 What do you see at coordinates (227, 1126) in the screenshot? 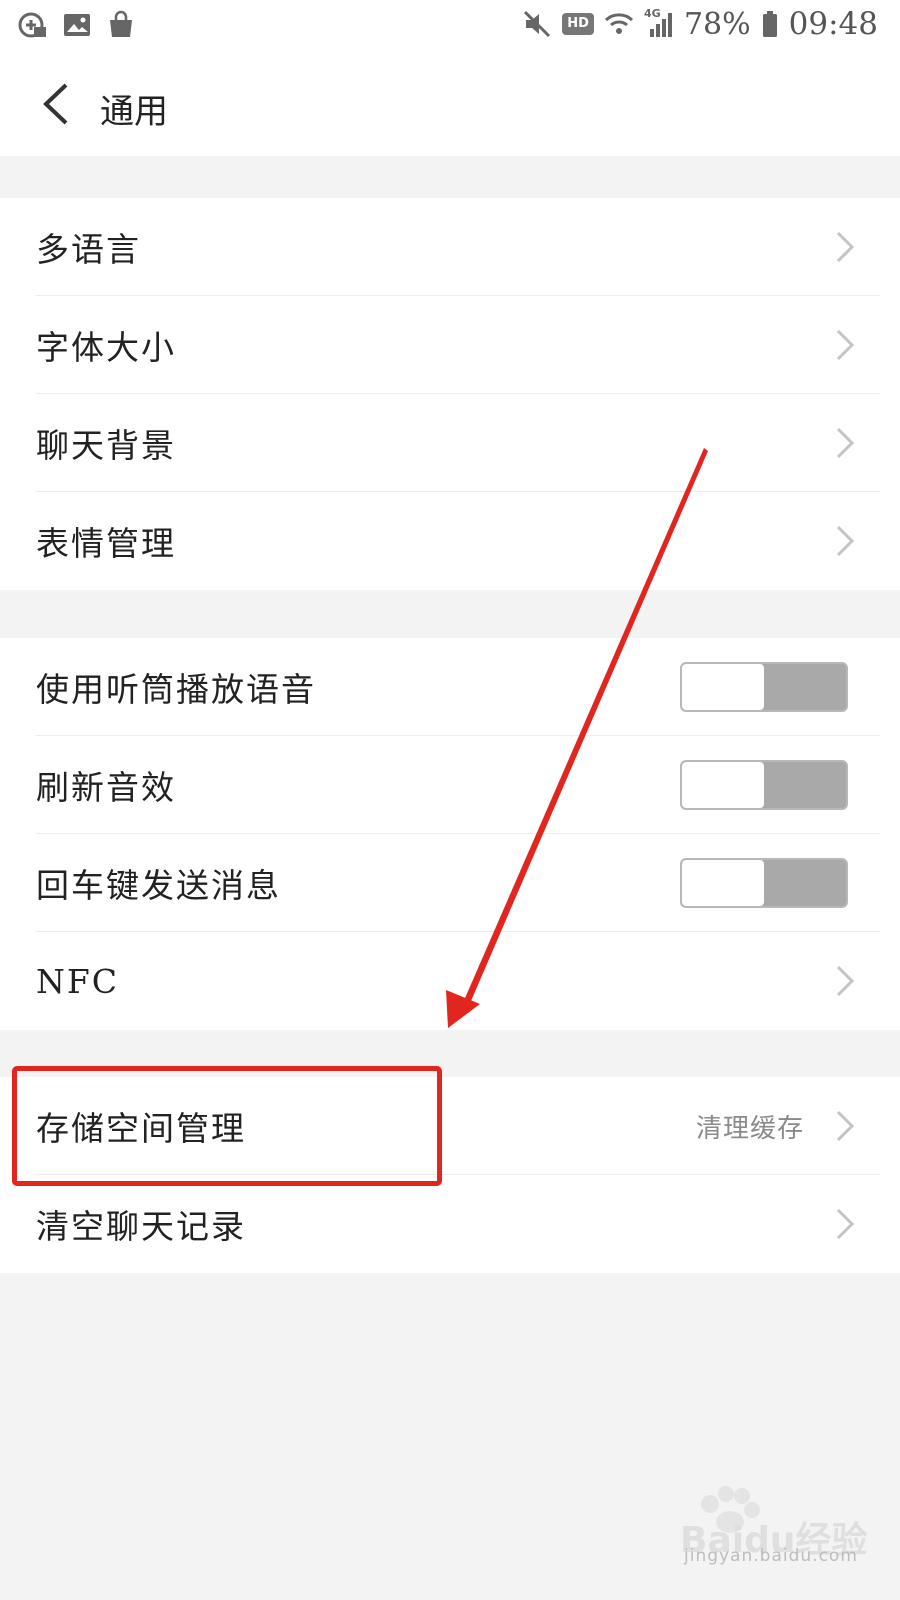
I see `annotation-highlight-box` at bounding box center [227, 1126].